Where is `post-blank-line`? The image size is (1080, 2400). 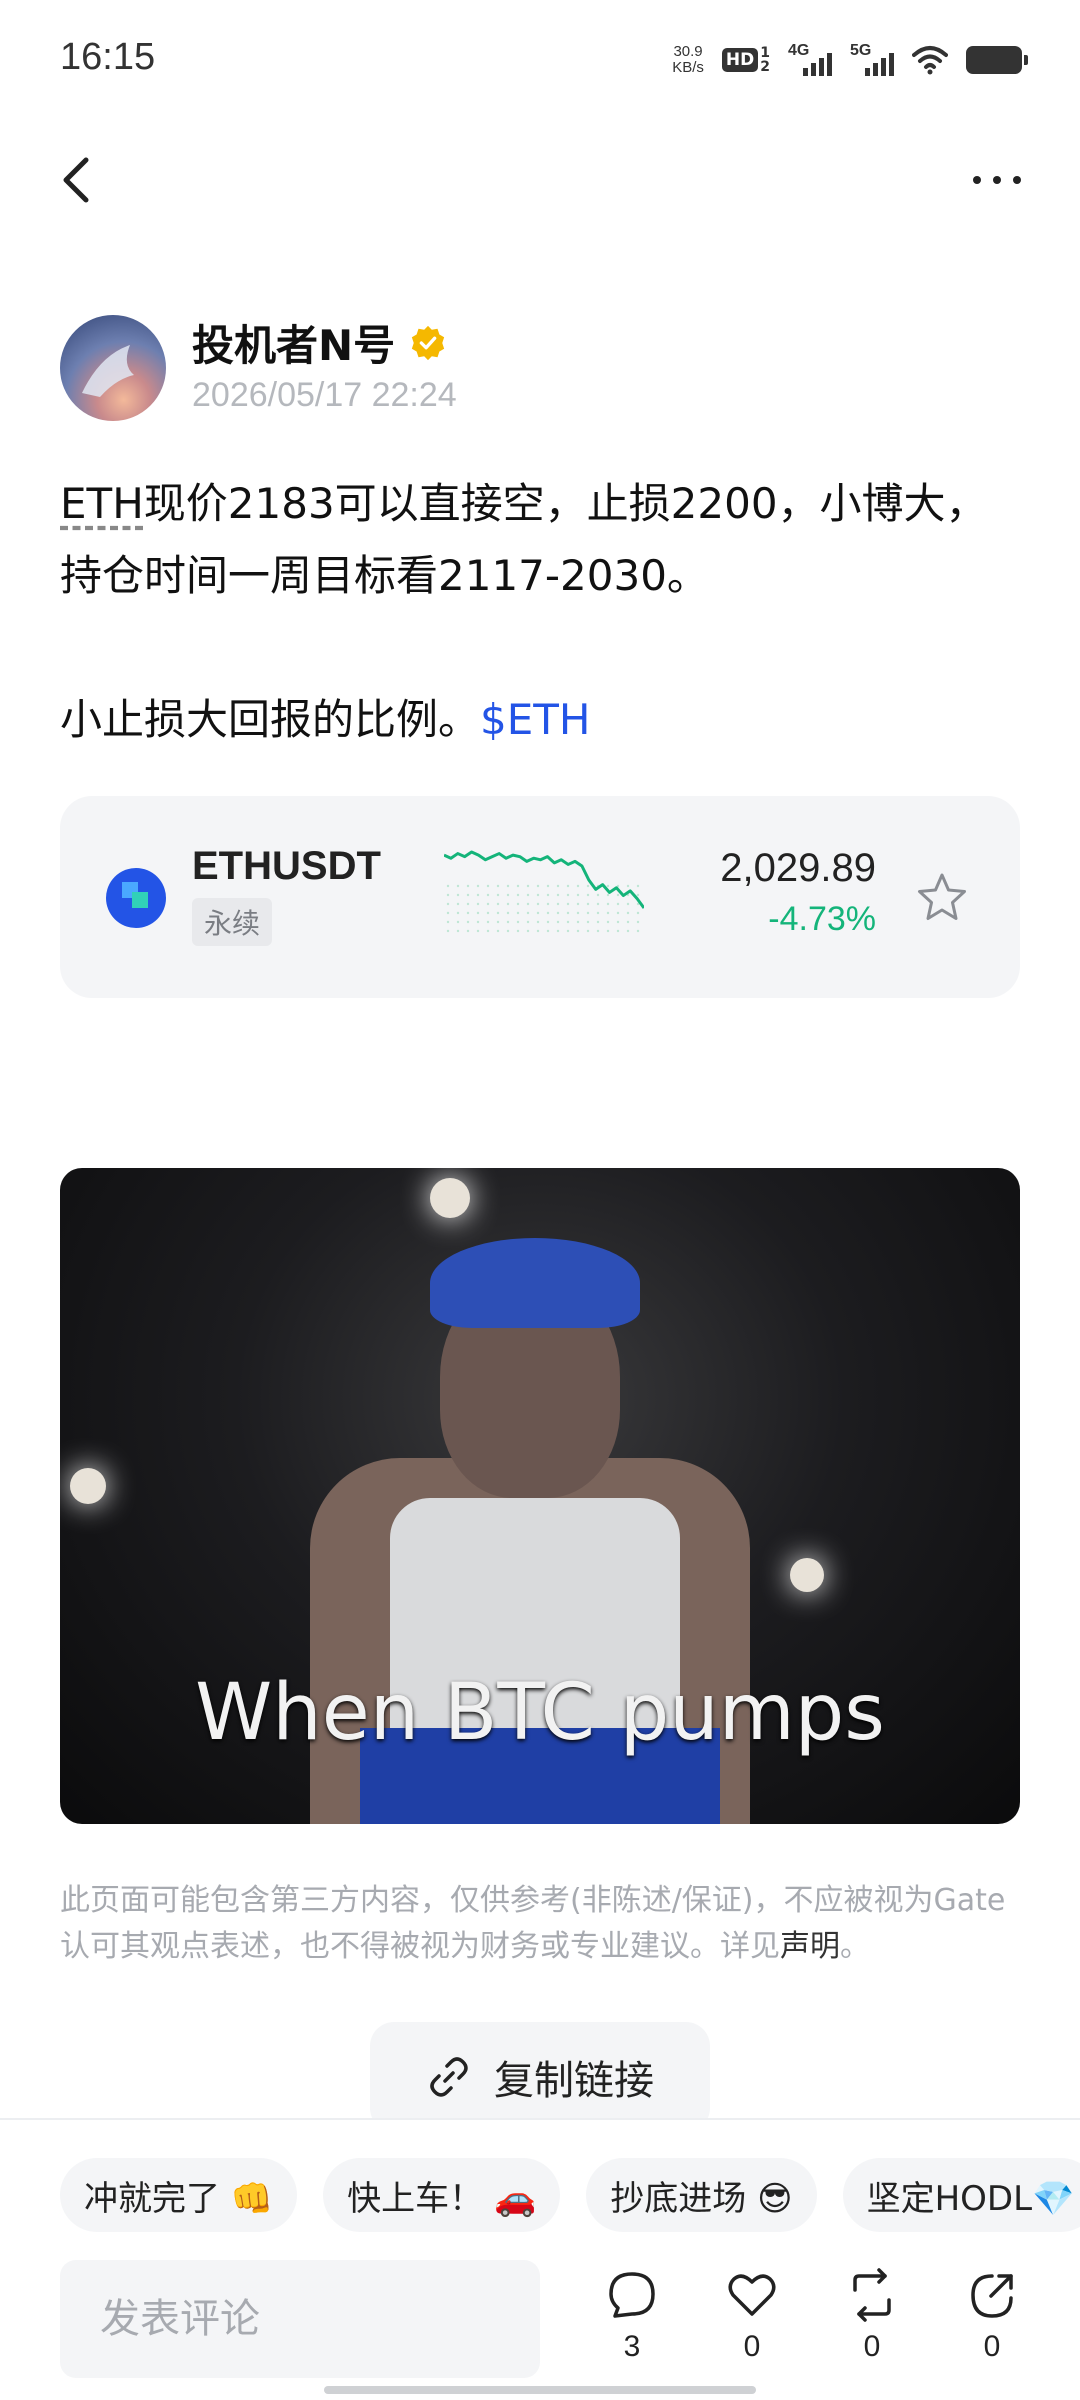 post-blank-line is located at coordinates (540, 648).